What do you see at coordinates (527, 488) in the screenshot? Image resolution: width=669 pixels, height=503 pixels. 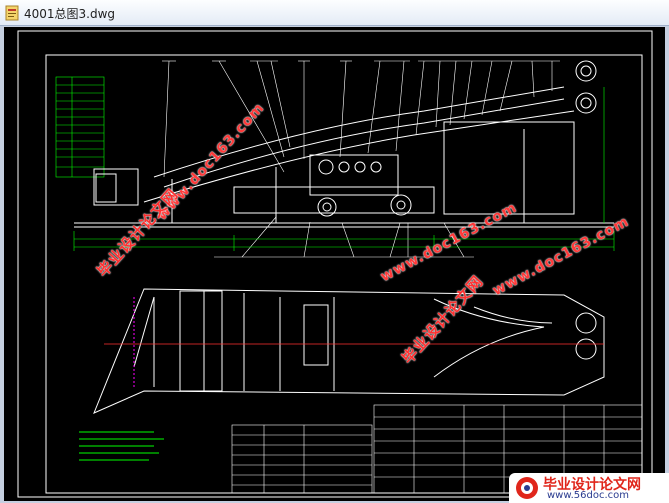 I see `site-logo-icon` at bounding box center [527, 488].